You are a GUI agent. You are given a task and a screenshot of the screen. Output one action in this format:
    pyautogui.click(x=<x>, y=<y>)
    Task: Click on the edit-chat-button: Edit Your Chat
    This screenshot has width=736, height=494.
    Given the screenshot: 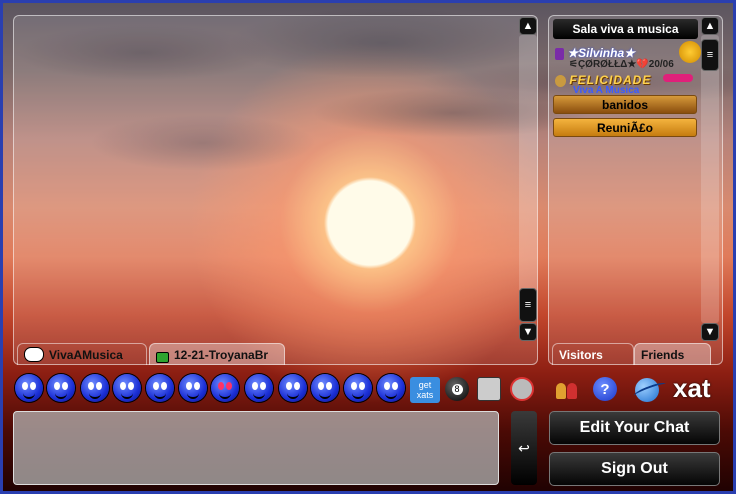 What is the action you would take?
    pyautogui.click(x=634, y=428)
    